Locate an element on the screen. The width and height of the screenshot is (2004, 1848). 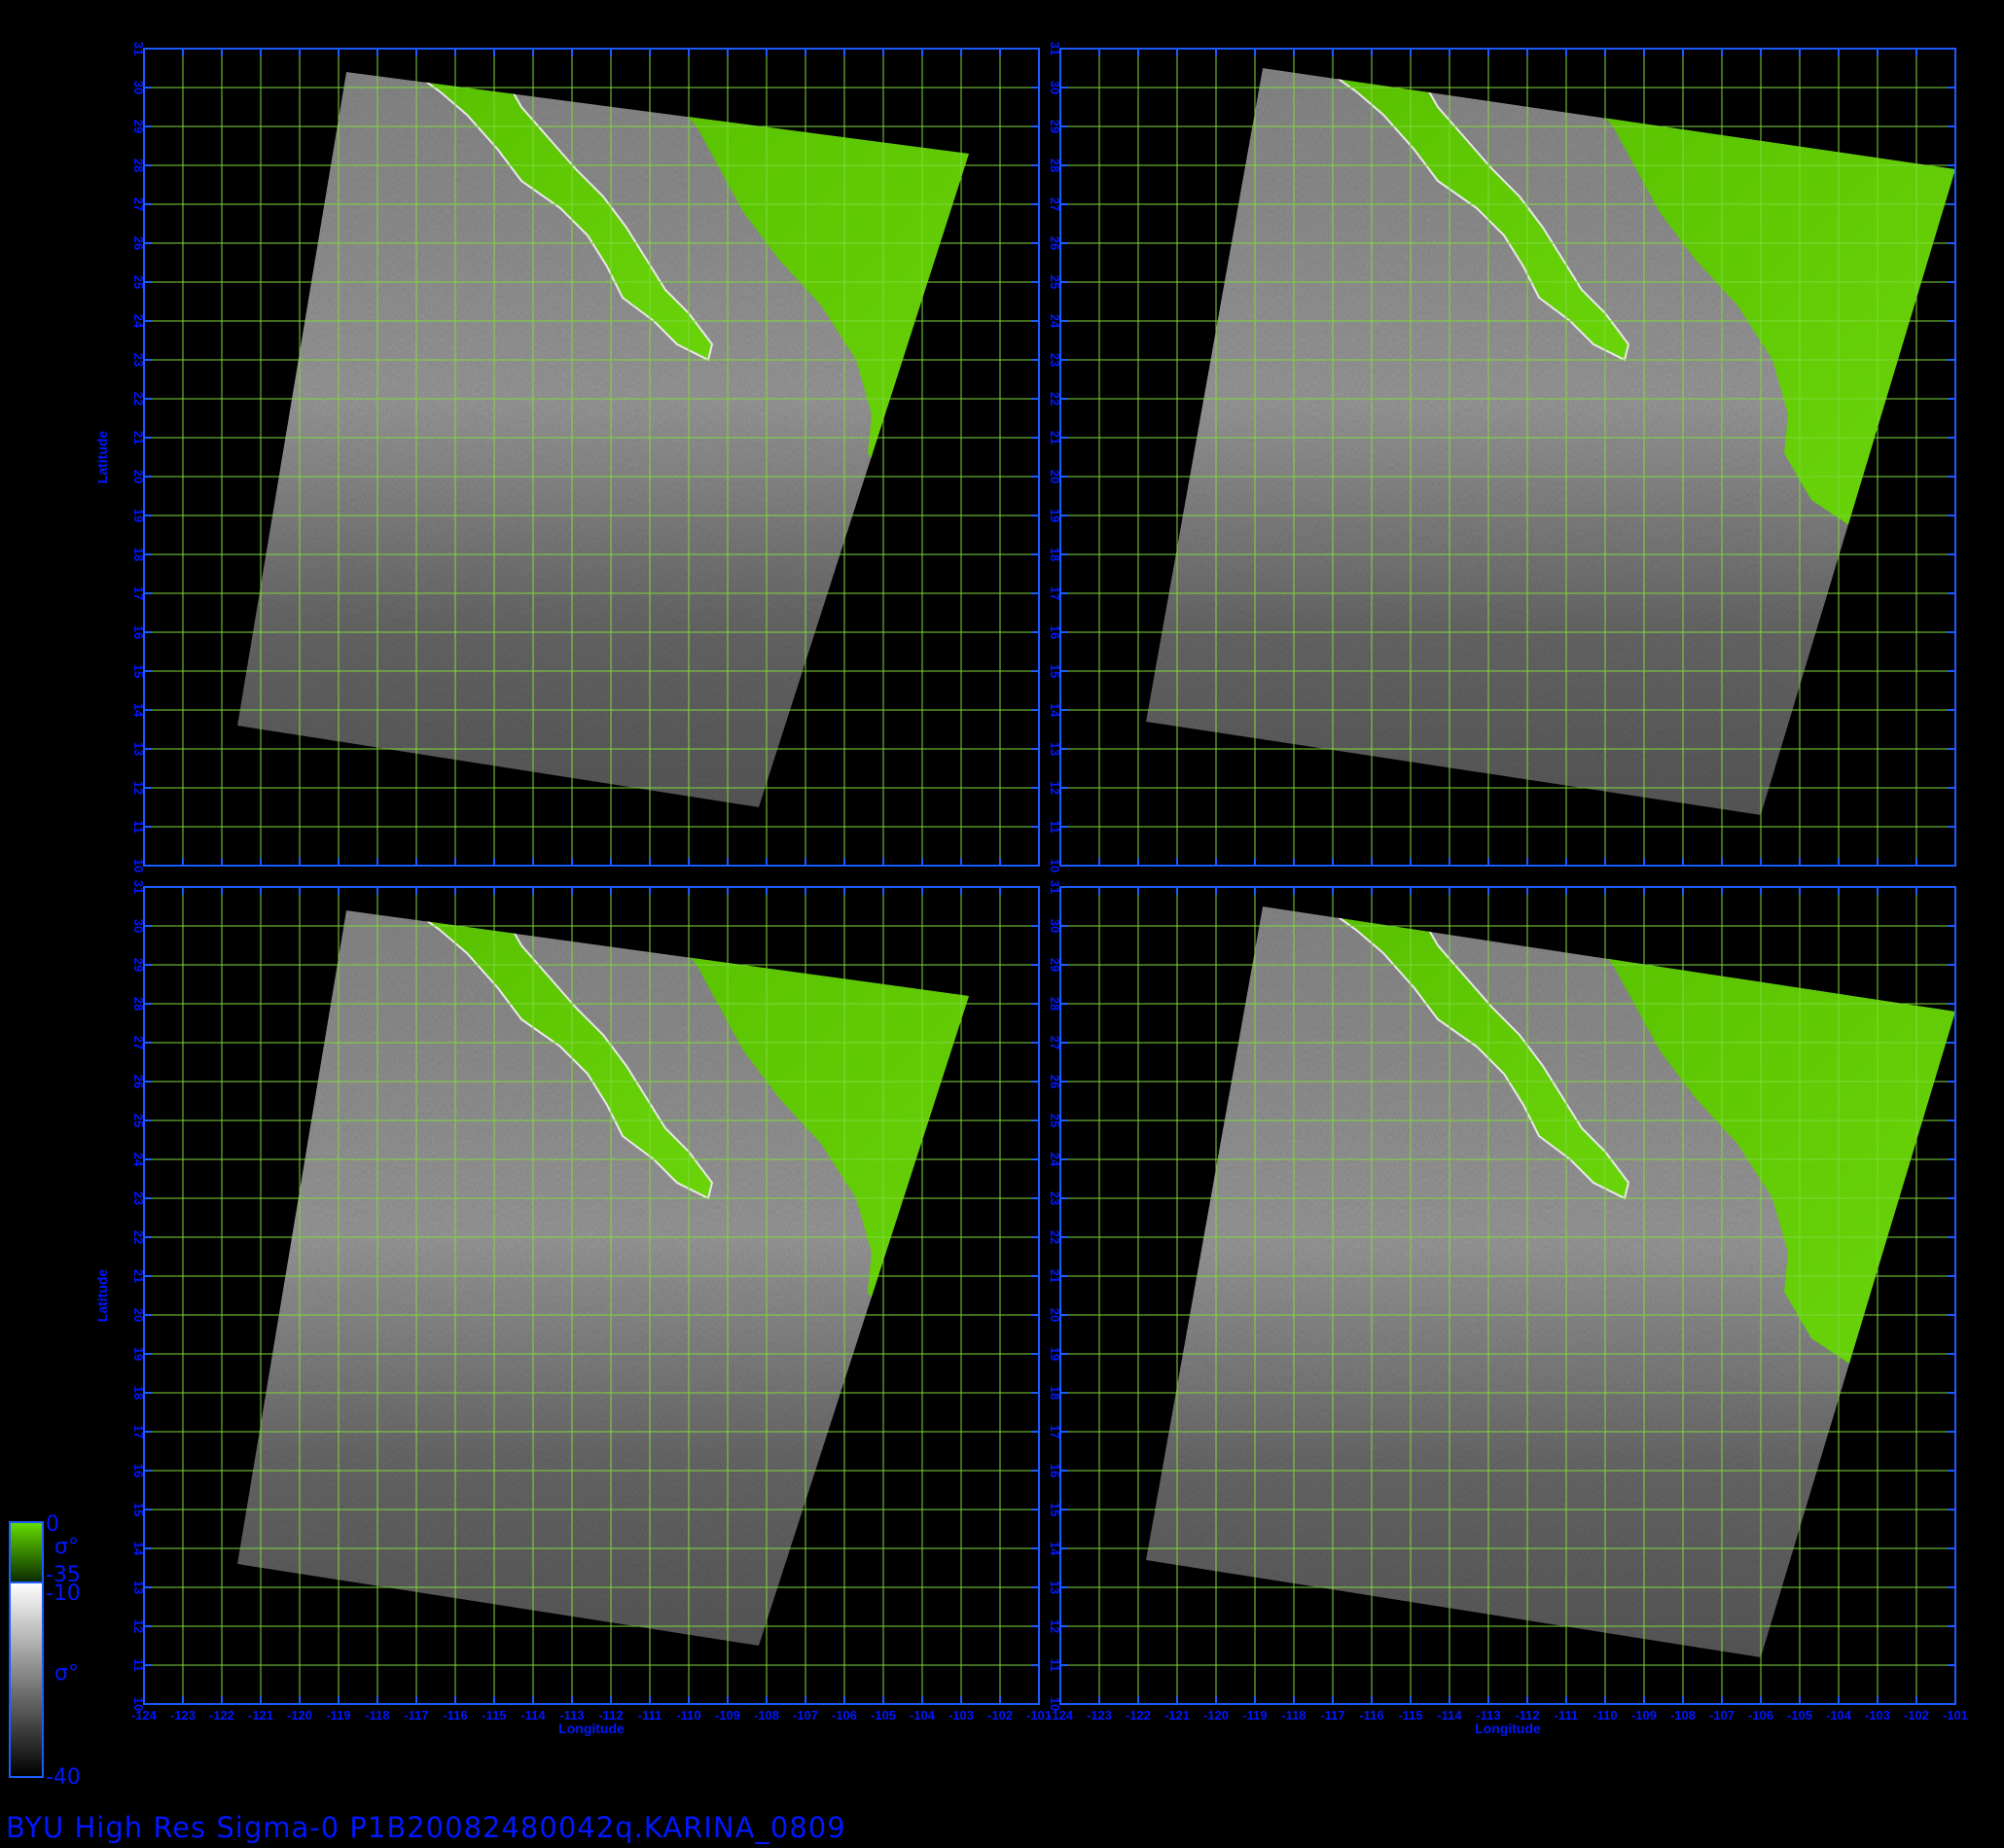
lat-tick-label: 22 is located at coordinates (139, 399).